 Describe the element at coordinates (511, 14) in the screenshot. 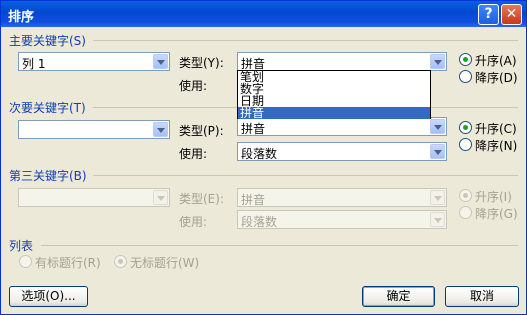

I see `close-button: ✕` at that location.